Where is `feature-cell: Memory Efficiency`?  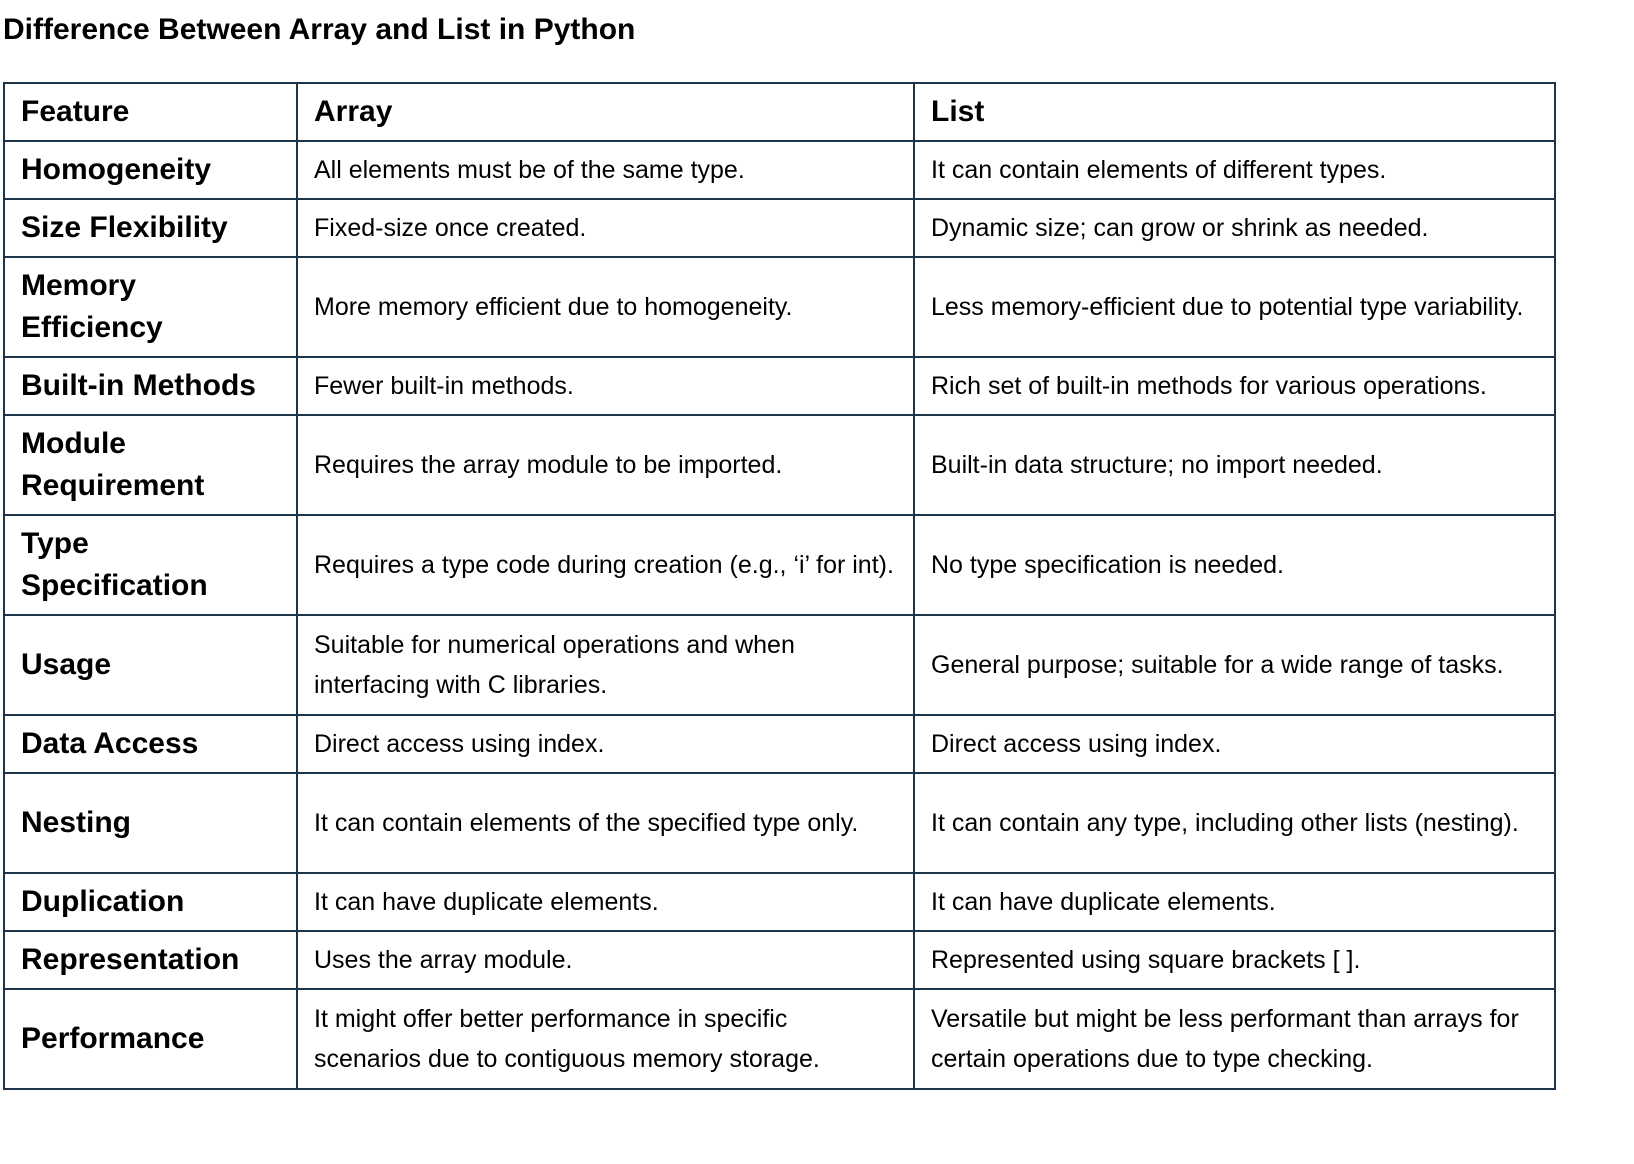
feature-cell: Memory Efficiency is located at coordinates (150, 307).